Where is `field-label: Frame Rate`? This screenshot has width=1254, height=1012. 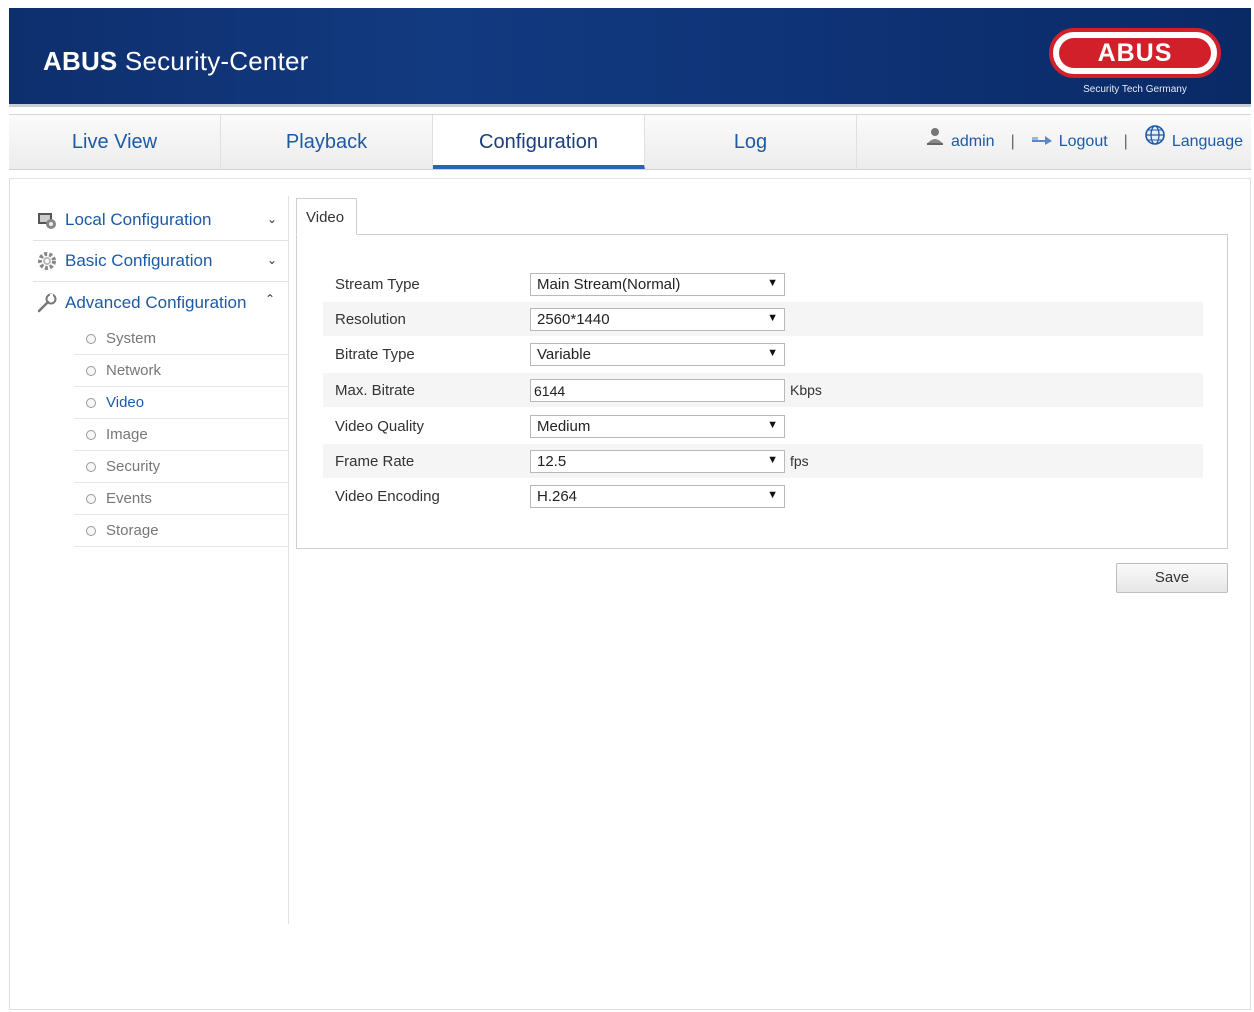 field-label: Frame Rate is located at coordinates (375, 461).